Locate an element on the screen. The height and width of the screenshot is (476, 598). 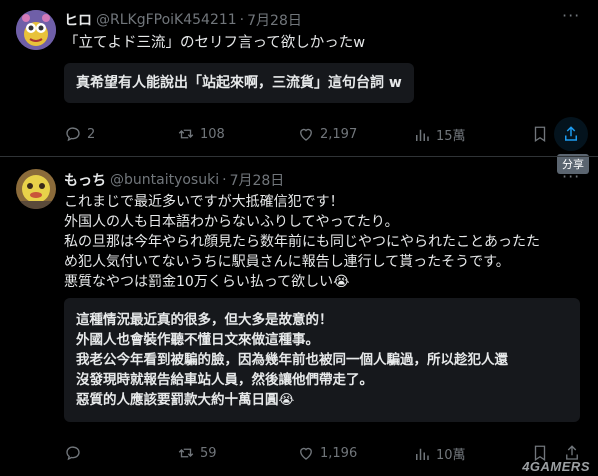
reply-button is located at coordinates (73, 453).